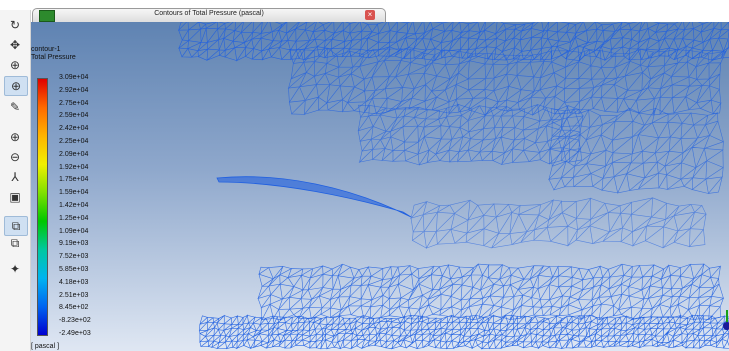 Image resolution: width=729 pixels, height=351 pixels. What do you see at coordinates (53, 57) in the screenshot?
I see `legend-variable-name: Total Pressure` at bounding box center [53, 57].